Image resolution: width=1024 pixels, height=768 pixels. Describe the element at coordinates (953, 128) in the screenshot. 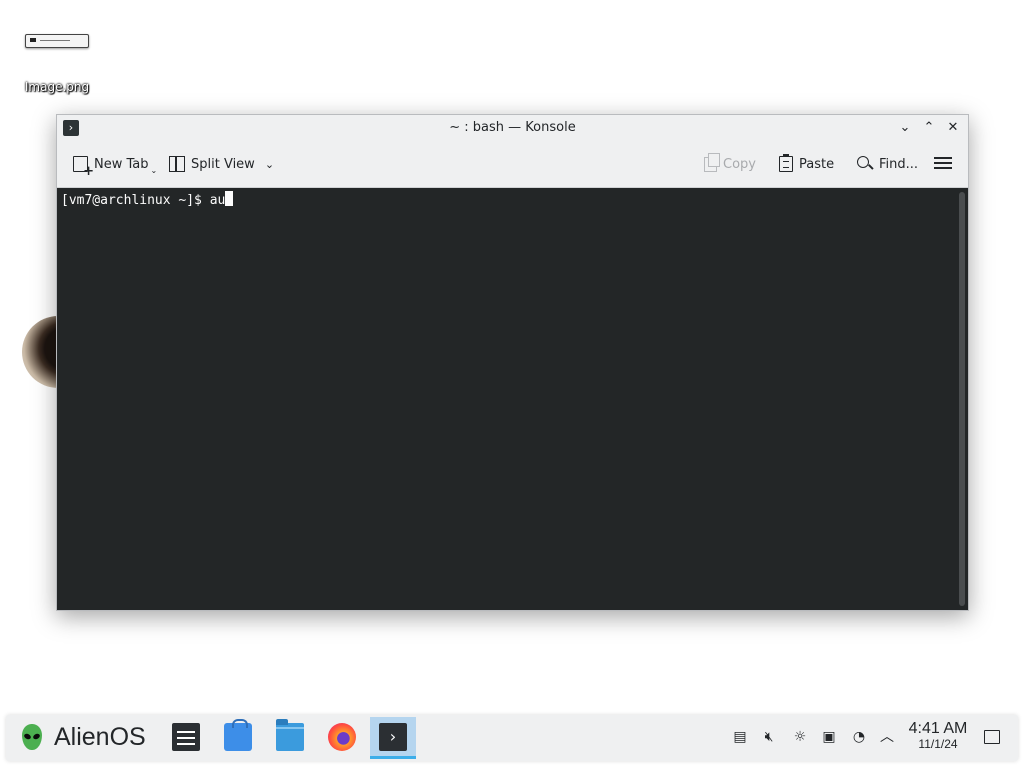

I see `close-button: ✕` at that location.